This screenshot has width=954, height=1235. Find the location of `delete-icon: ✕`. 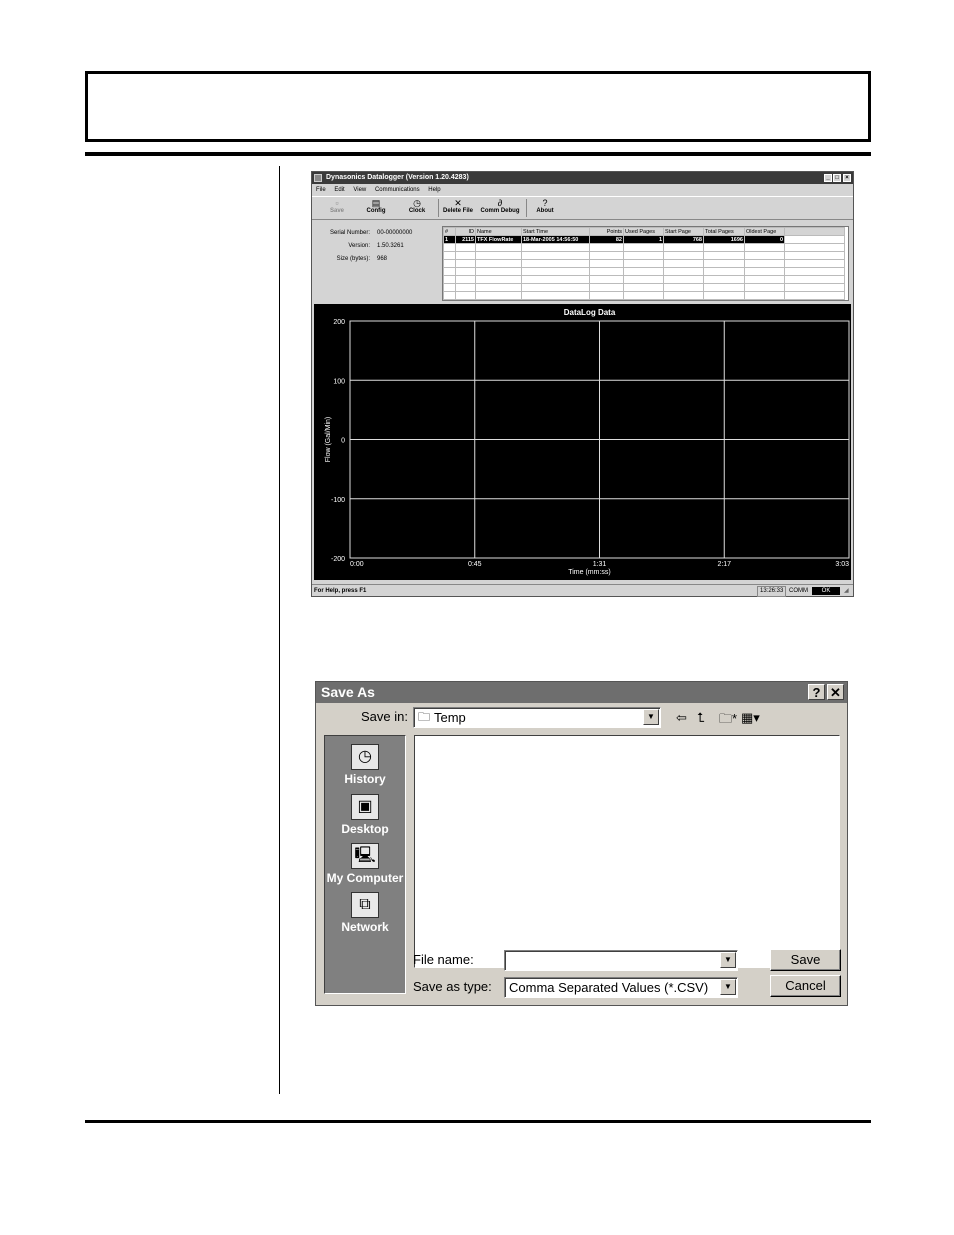

delete-icon: ✕ is located at coordinates (458, 203).